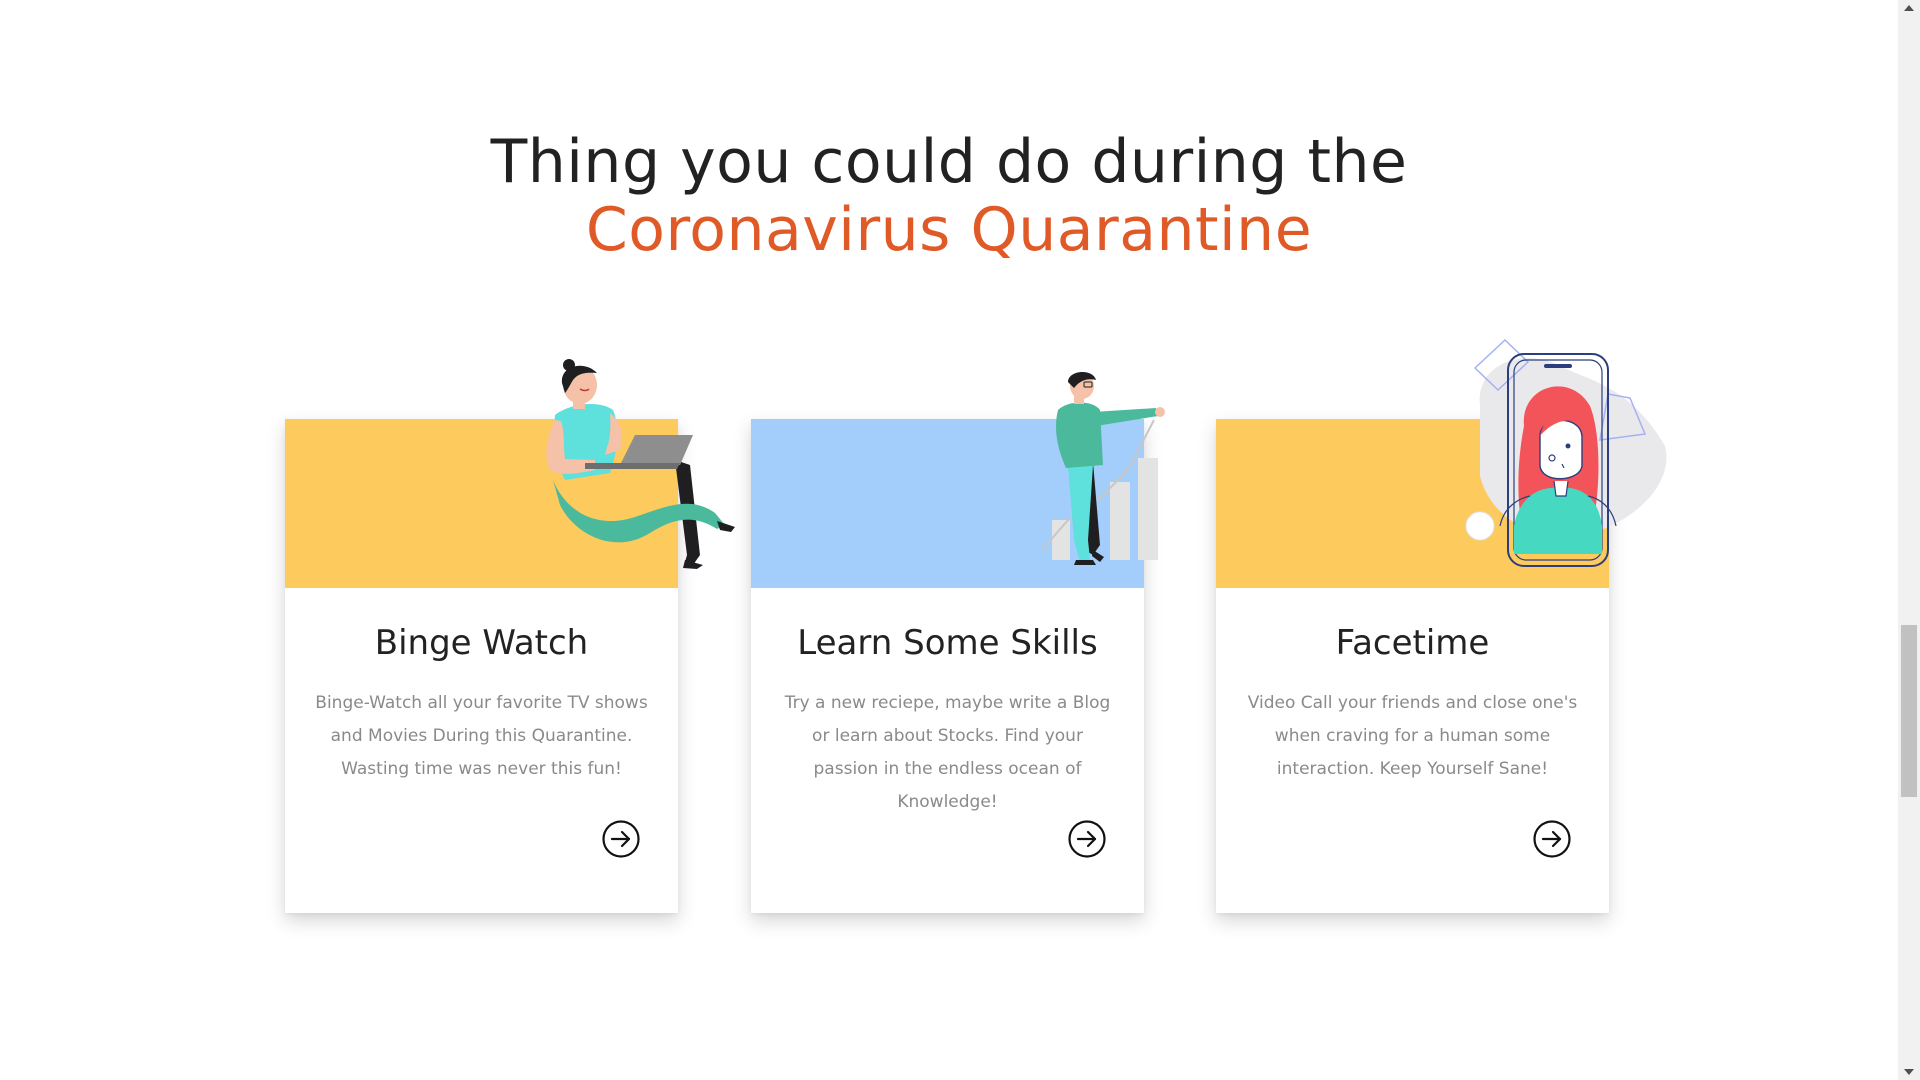  What do you see at coordinates (947, 643) in the screenshot?
I see `card-title: Learn Some Skills` at bounding box center [947, 643].